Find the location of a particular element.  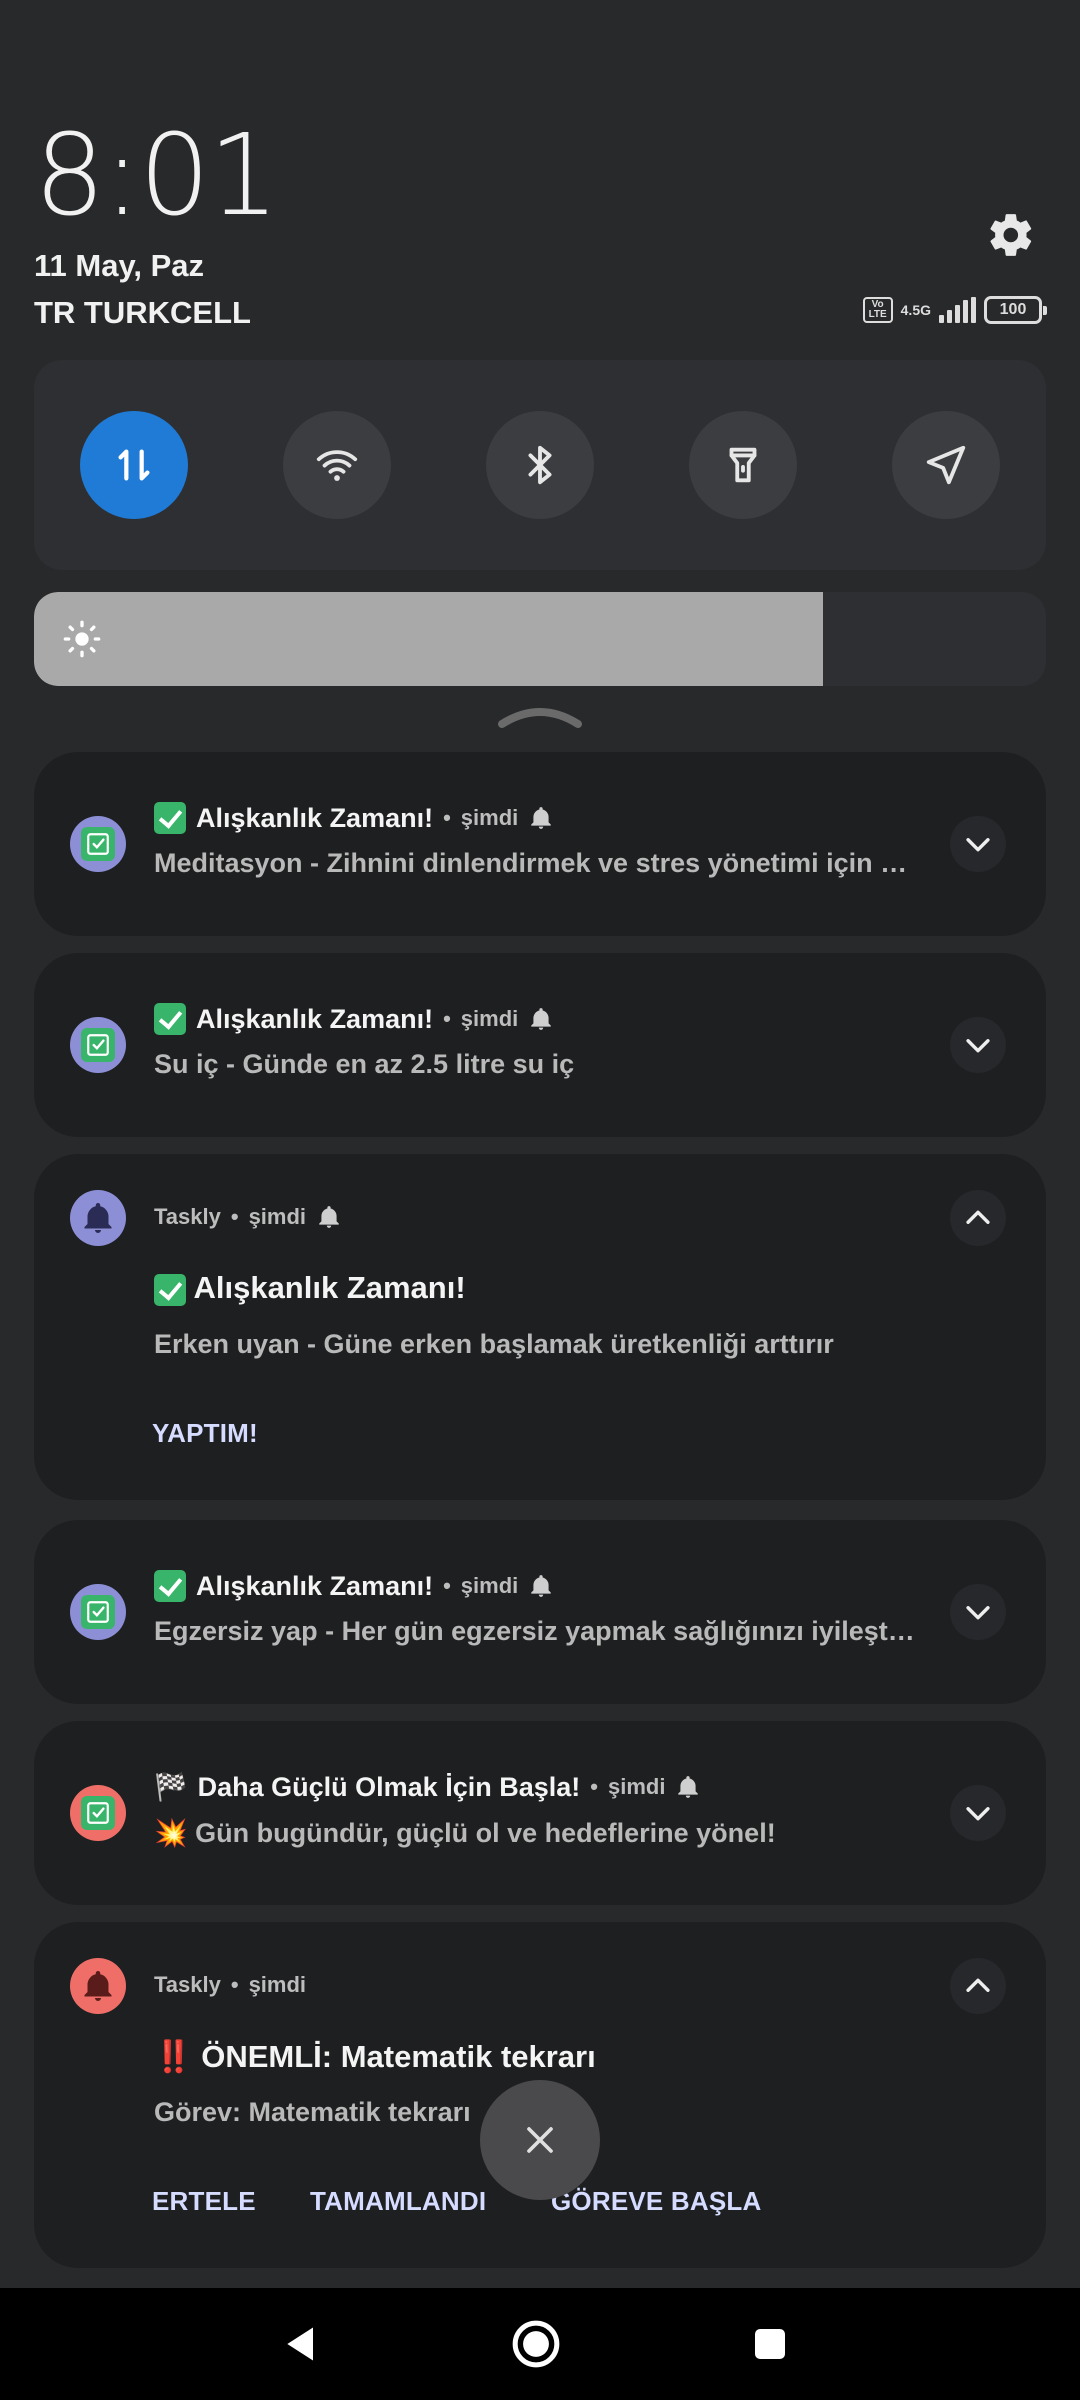

done-action-button: YAPTIM! is located at coordinates (205, 1433).